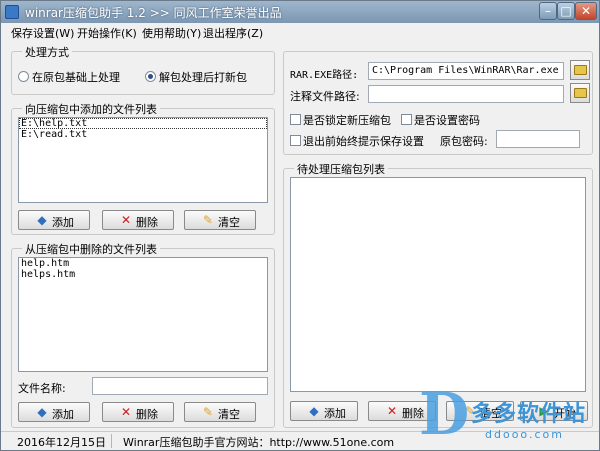 The width and height of the screenshot is (600, 451). What do you see at coordinates (341, 169) in the screenshot?
I see `pending-list-title: 待处理压缩包列表` at bounding box center [341, 169].